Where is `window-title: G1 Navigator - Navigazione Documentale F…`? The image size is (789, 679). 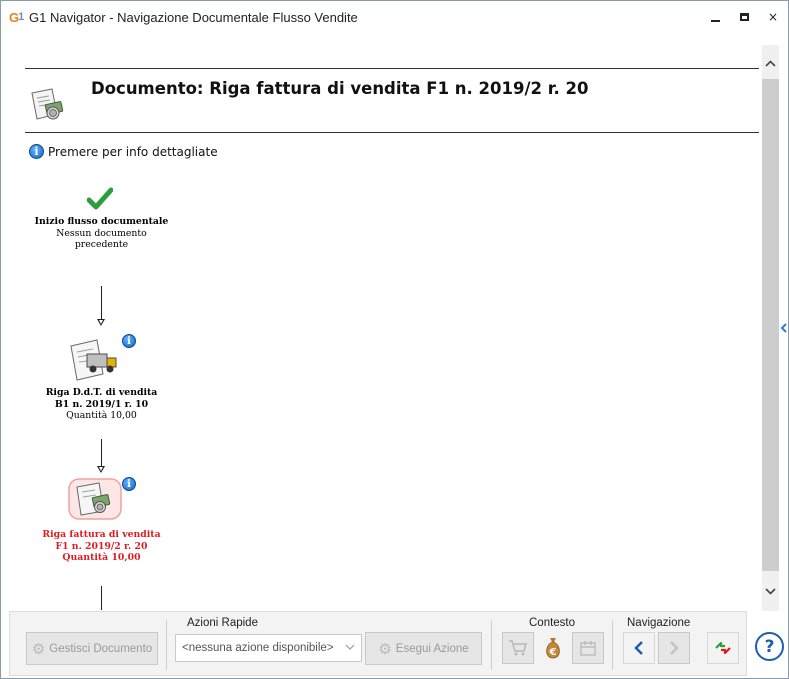 window-title: G1 Navigator - Navigazione Documentale F… is located at coordinates (193, 17).